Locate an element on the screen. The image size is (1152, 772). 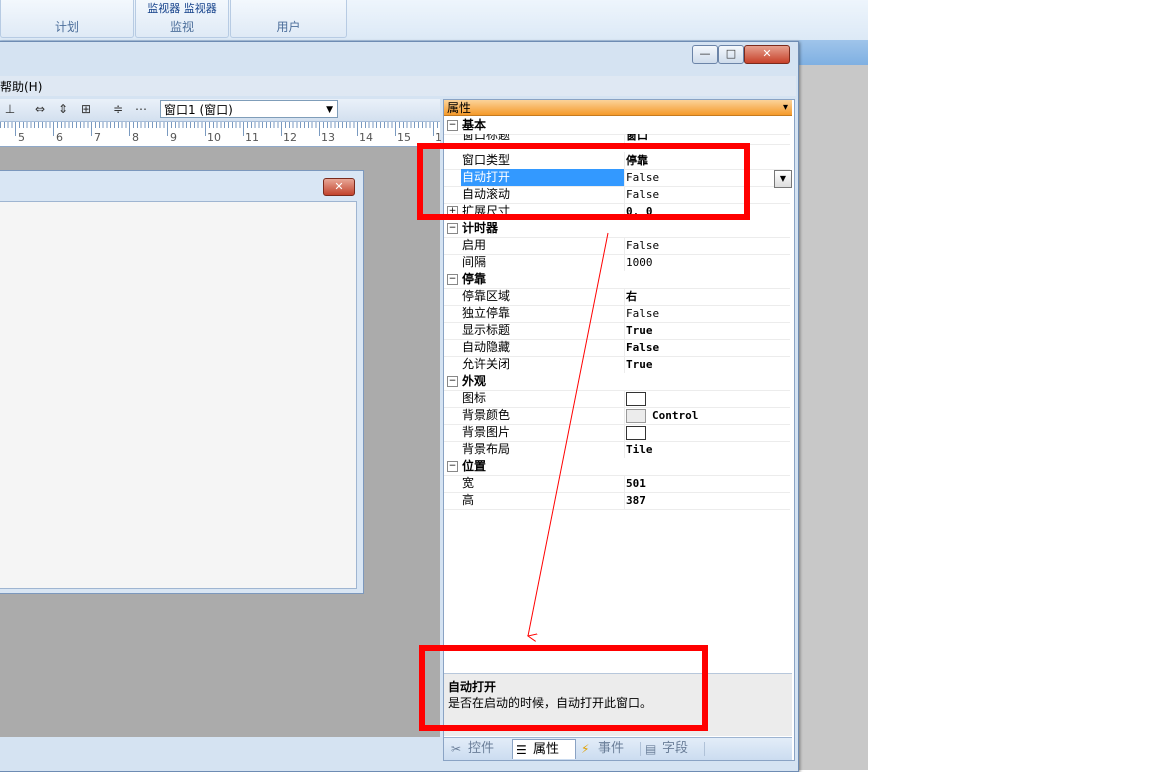
property-row: 背景颜色 Control is located at coordinates (617, 416).